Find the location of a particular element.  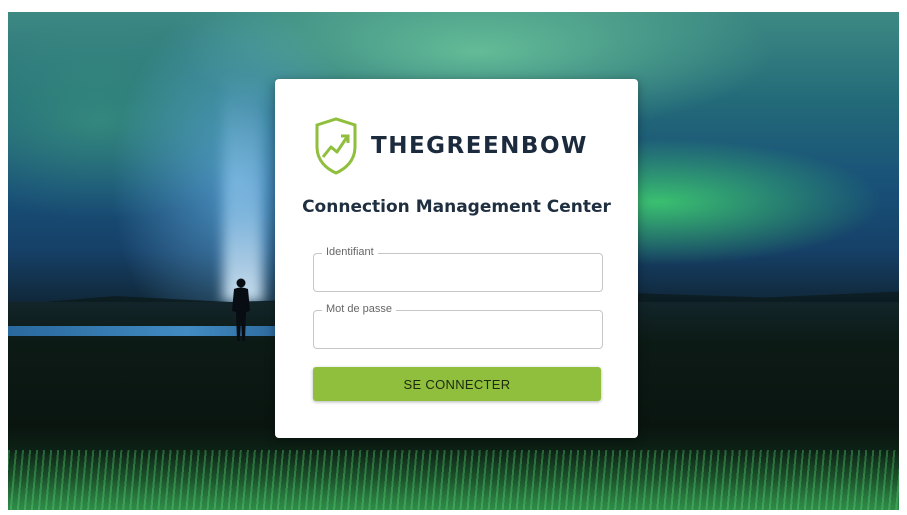

shield-chart-icon is located at coordinates (336, 146).